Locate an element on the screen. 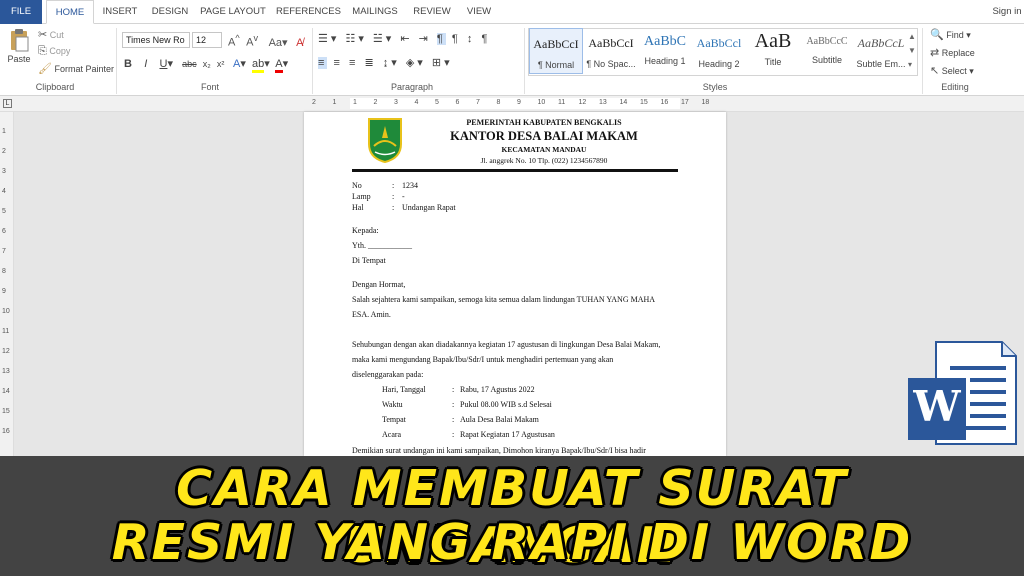  ruler-tick-label: 1 is located at coordinates (355, 102).